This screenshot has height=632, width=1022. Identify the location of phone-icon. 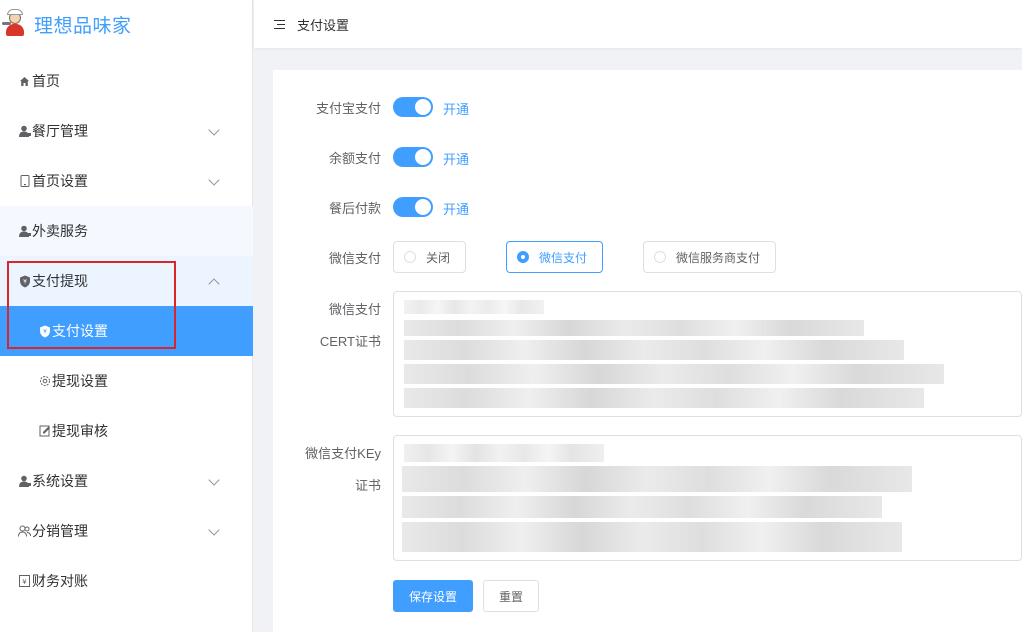
(24, 181).